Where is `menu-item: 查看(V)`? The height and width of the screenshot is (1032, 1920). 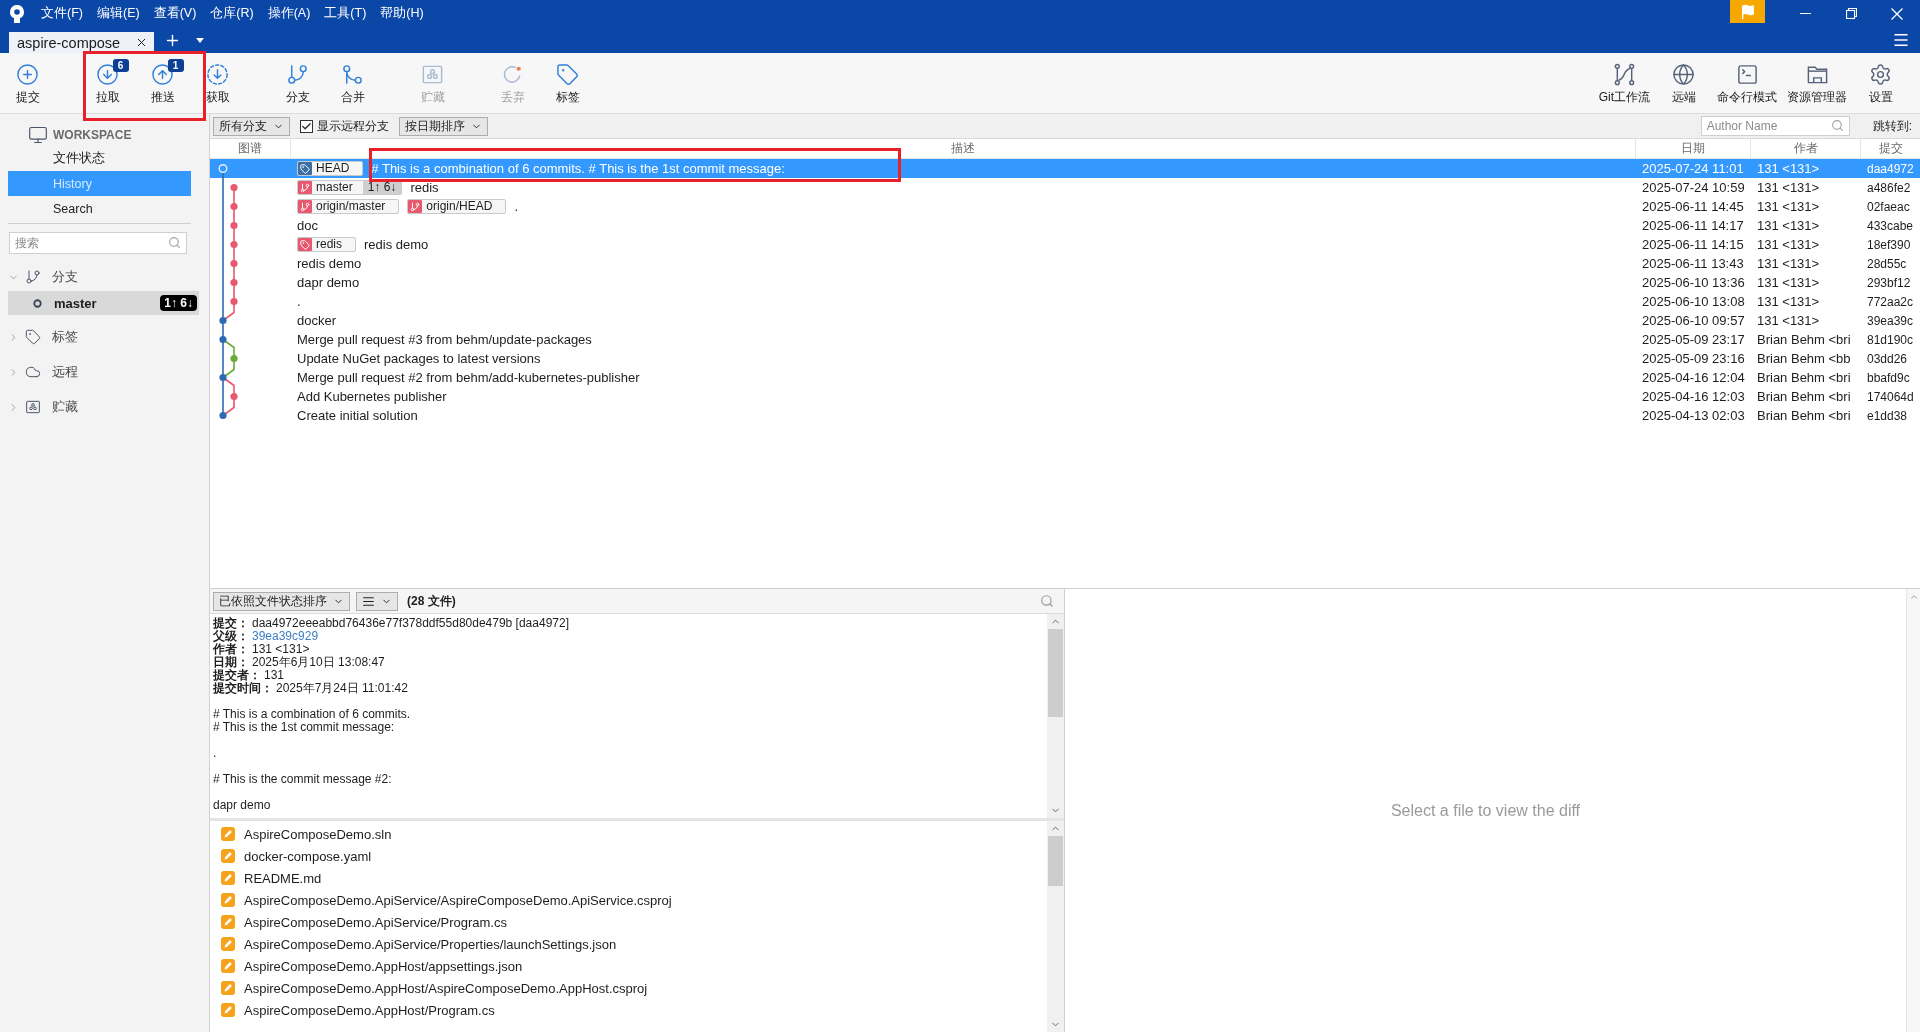 menu-item: 查看(V) is located at coordinates (175, 13).